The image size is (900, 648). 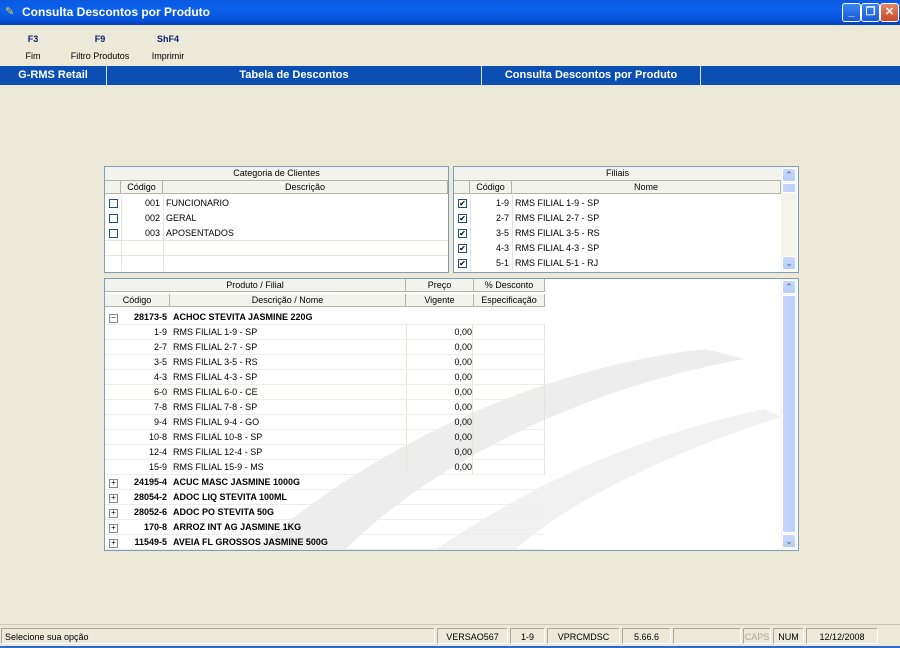 I want to click on filial-codigo: 9-4, so click(x=160, y=422).